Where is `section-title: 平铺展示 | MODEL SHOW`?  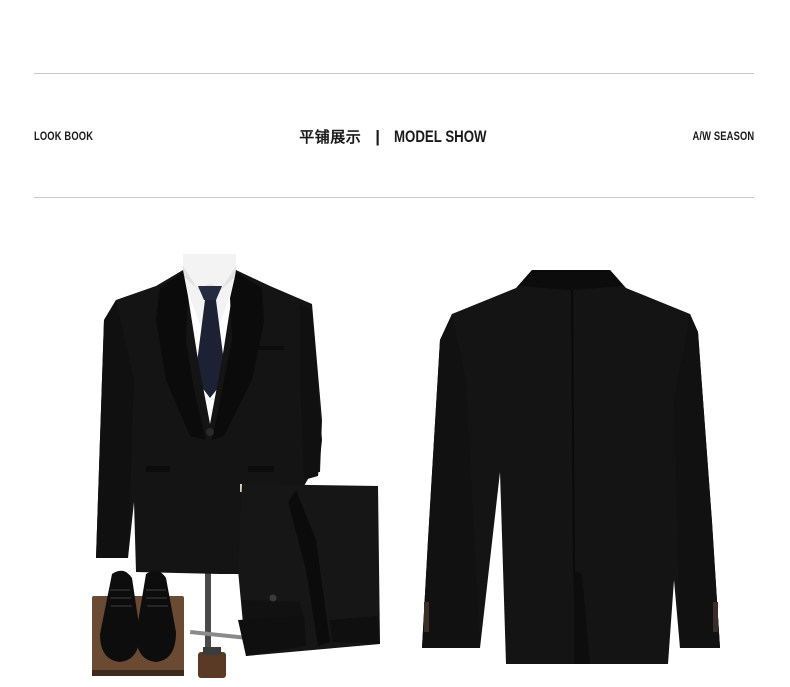 section-title: 平铺展示 | MODEL SHOW is located at coordinates (395, 136).